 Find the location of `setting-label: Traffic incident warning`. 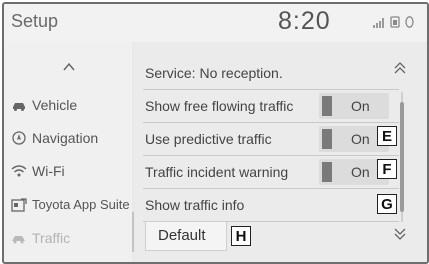

setting-label: Traffic incident warning is located at coordinates (217, 172).